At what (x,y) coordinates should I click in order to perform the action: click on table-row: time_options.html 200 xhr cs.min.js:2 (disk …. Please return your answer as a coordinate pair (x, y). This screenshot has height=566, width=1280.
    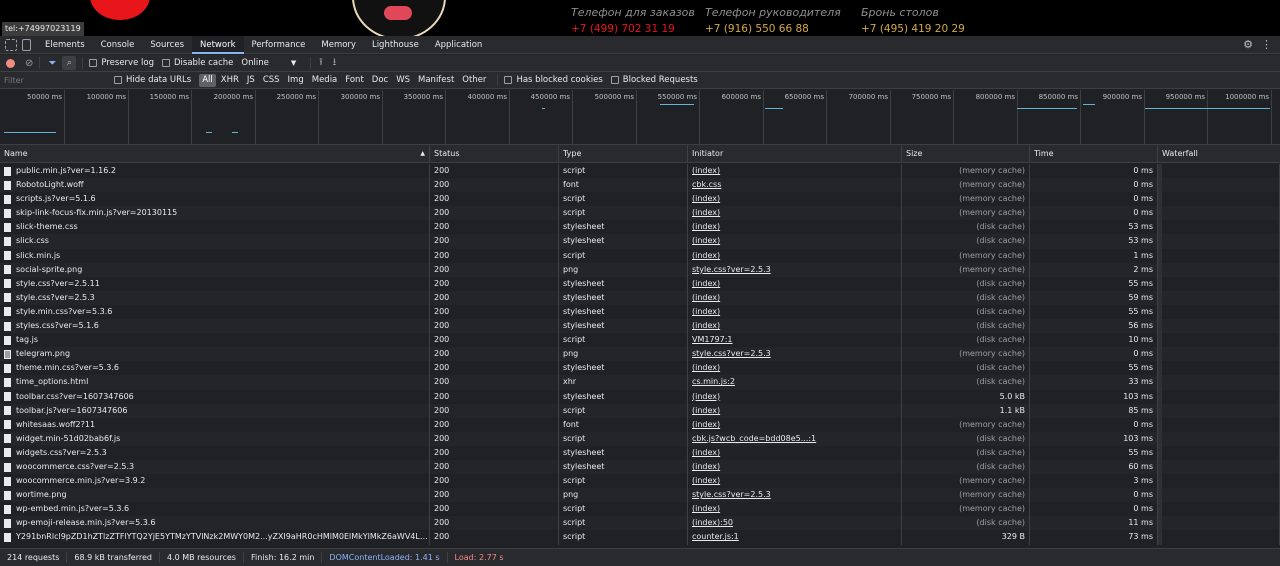
    Looking at the image, I should click on (640, 382).